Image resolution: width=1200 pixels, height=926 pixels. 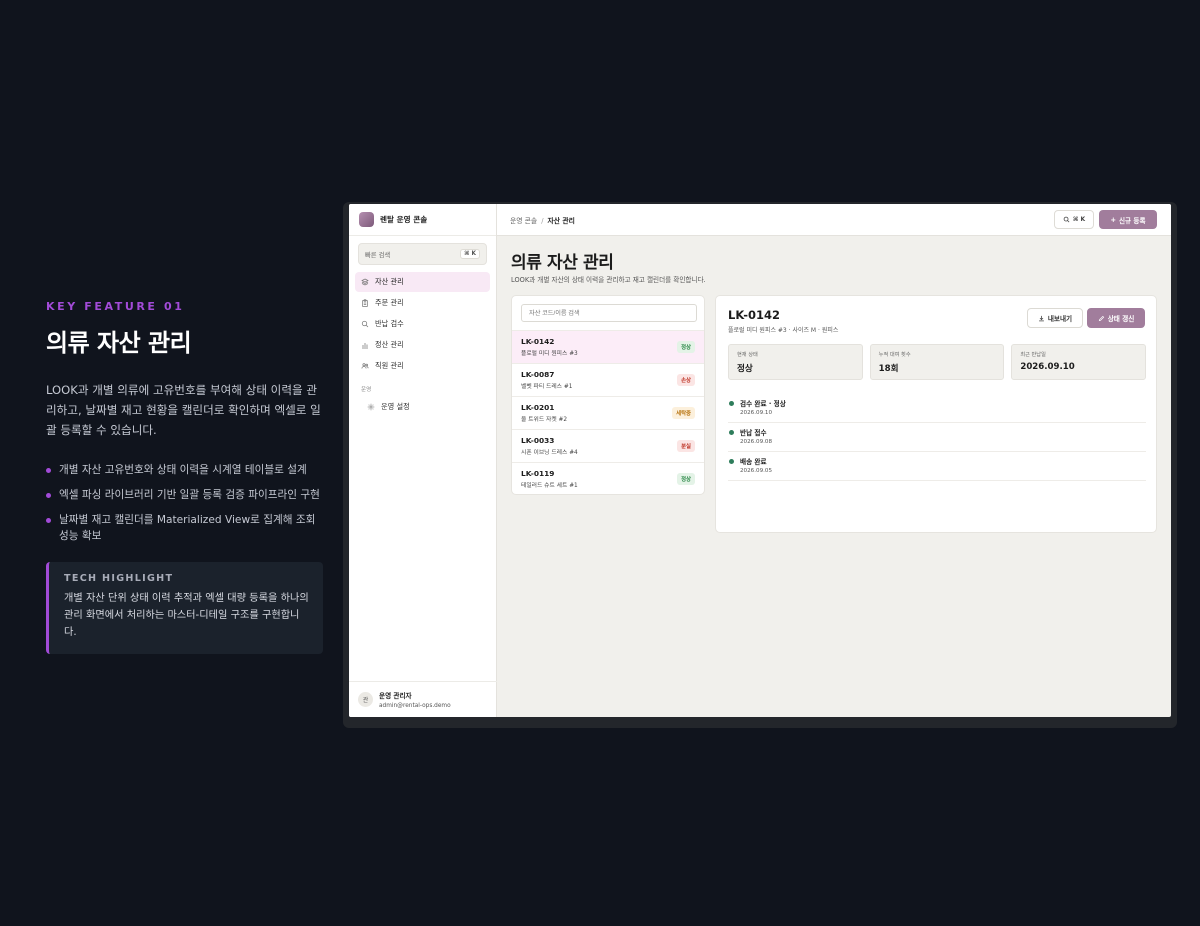 What do you see at coordinates (888, 369) in the screenshot?
I see `stat-value: 18회` at bounding box center [888, 369].